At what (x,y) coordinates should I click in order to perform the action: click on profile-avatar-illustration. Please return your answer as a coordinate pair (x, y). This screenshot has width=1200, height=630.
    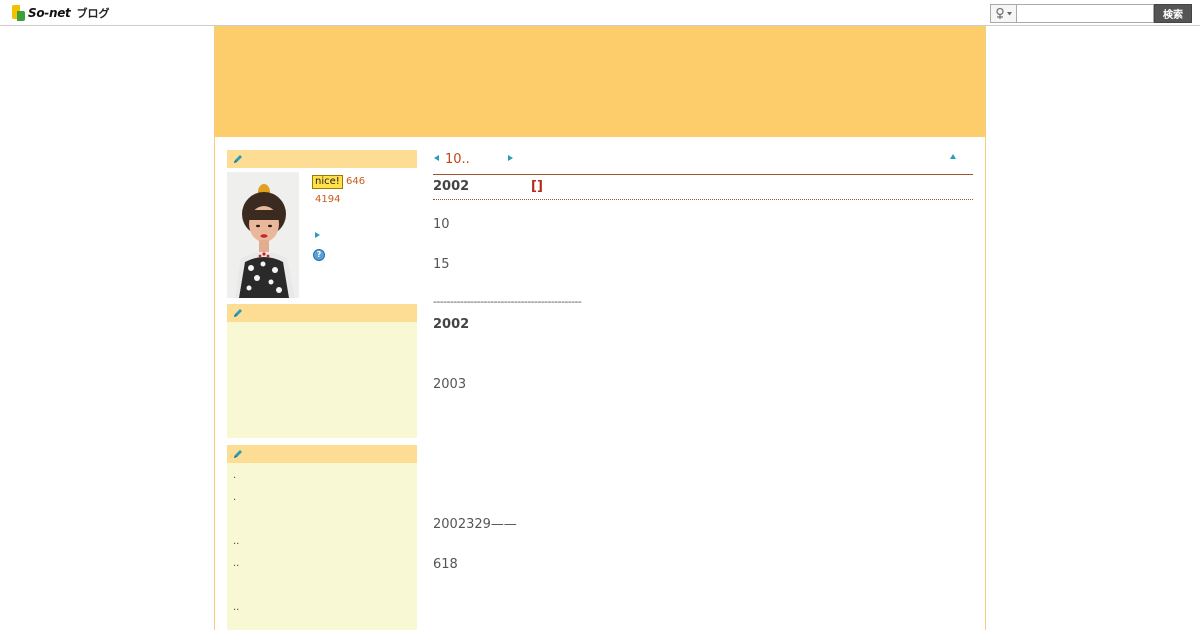
    Looking at the image, I should click on (263, 235).